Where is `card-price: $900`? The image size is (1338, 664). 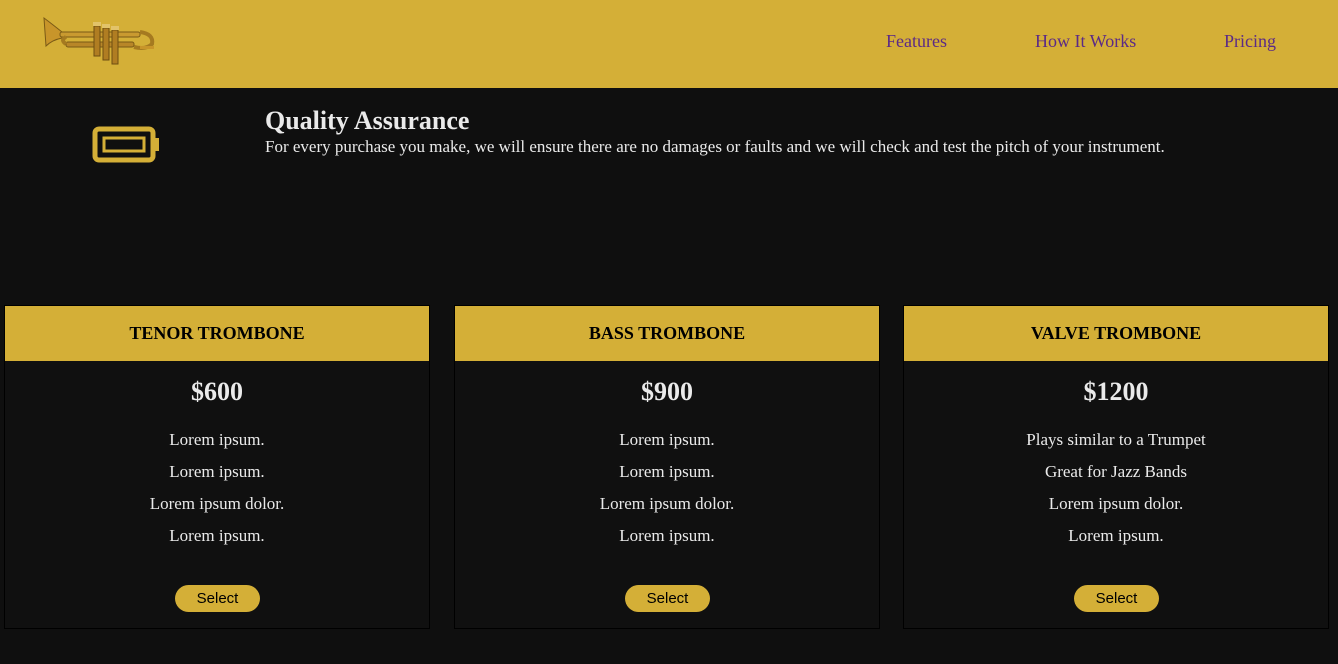 card-price: $900 is located at coordinates (667, 391).